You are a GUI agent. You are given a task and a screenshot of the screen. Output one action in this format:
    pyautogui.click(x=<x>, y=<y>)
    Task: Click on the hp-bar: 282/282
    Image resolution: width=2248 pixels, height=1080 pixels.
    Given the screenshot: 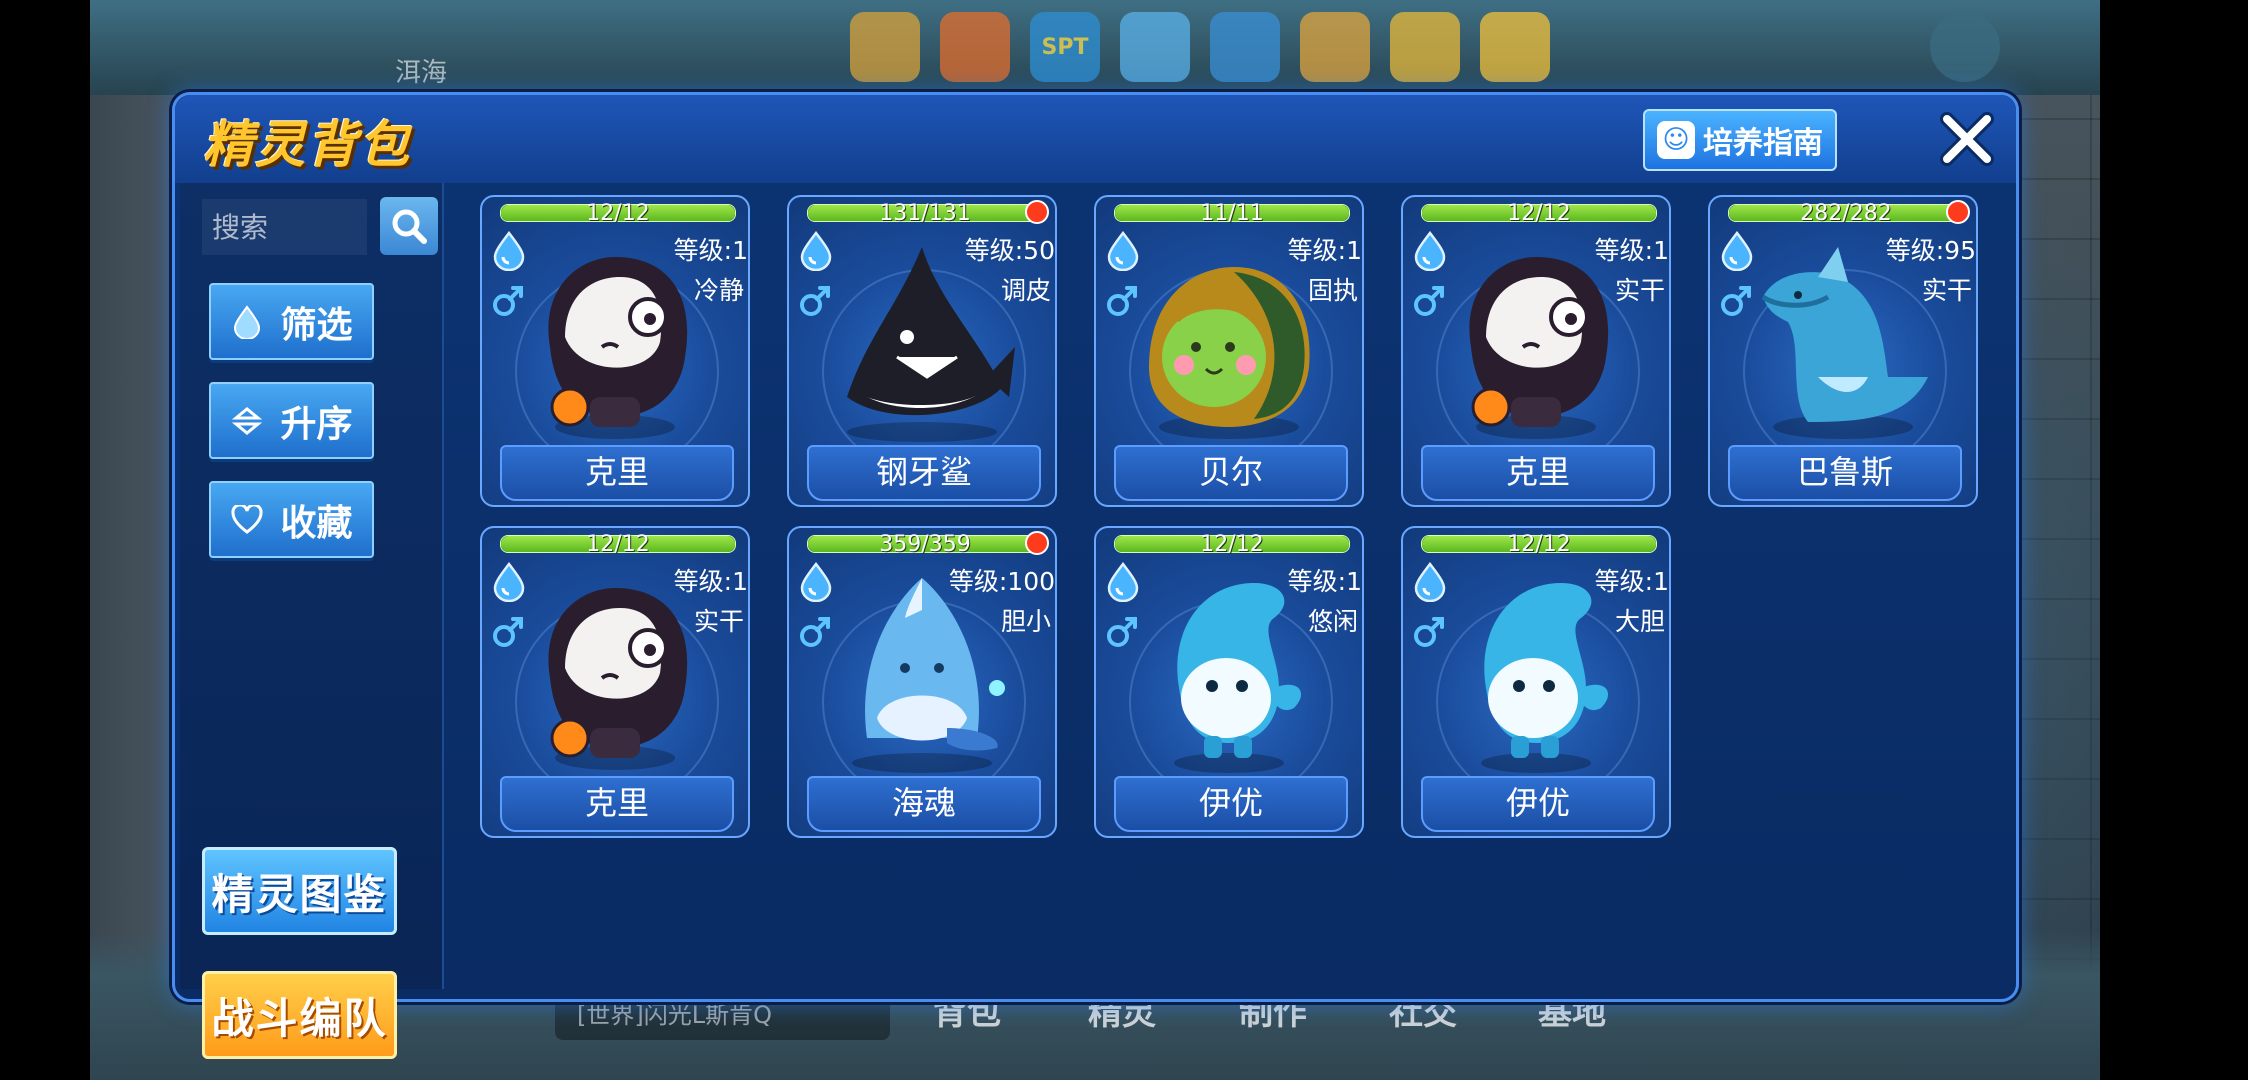 What is the action you would take?
    pyautogui.click(x=1846, y=213)
    